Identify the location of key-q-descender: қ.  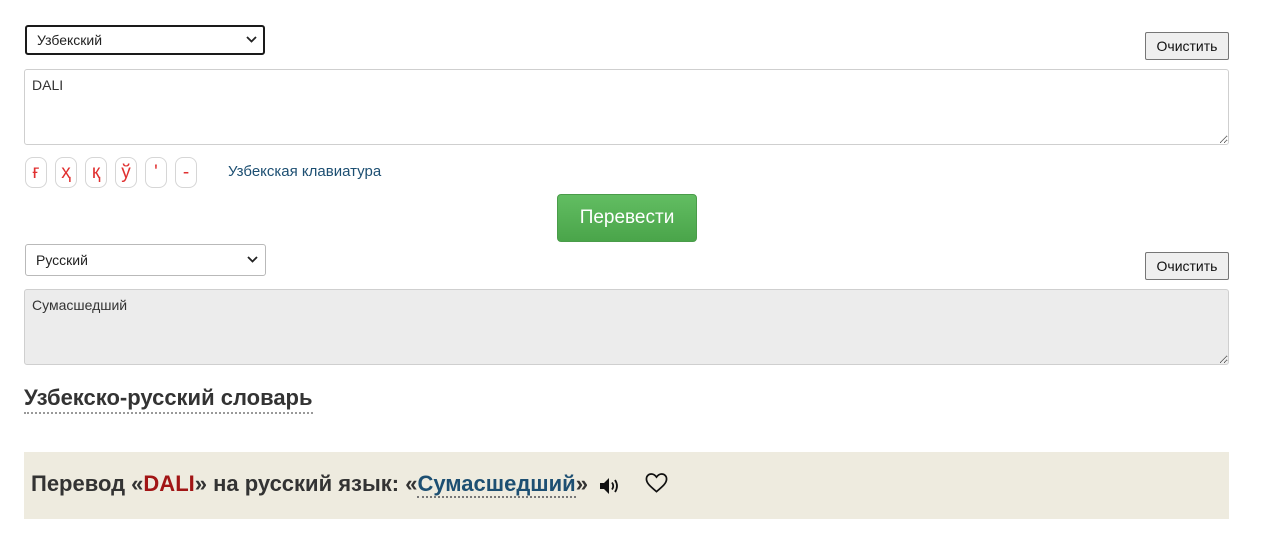
(96, 172).